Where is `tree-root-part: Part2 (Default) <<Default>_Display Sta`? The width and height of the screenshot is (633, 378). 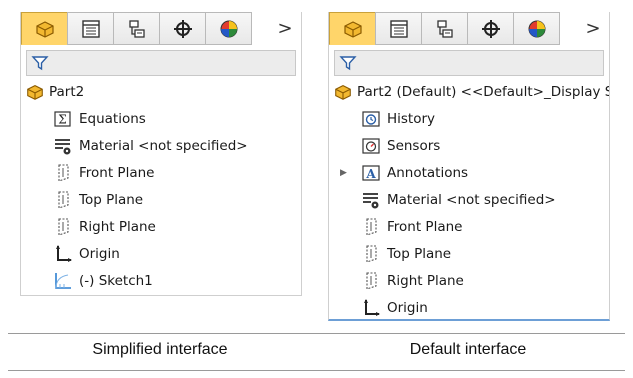 tree-root-part: Part2 (Default) <<Default>_Display Sta is located at coordinates (469, 91).